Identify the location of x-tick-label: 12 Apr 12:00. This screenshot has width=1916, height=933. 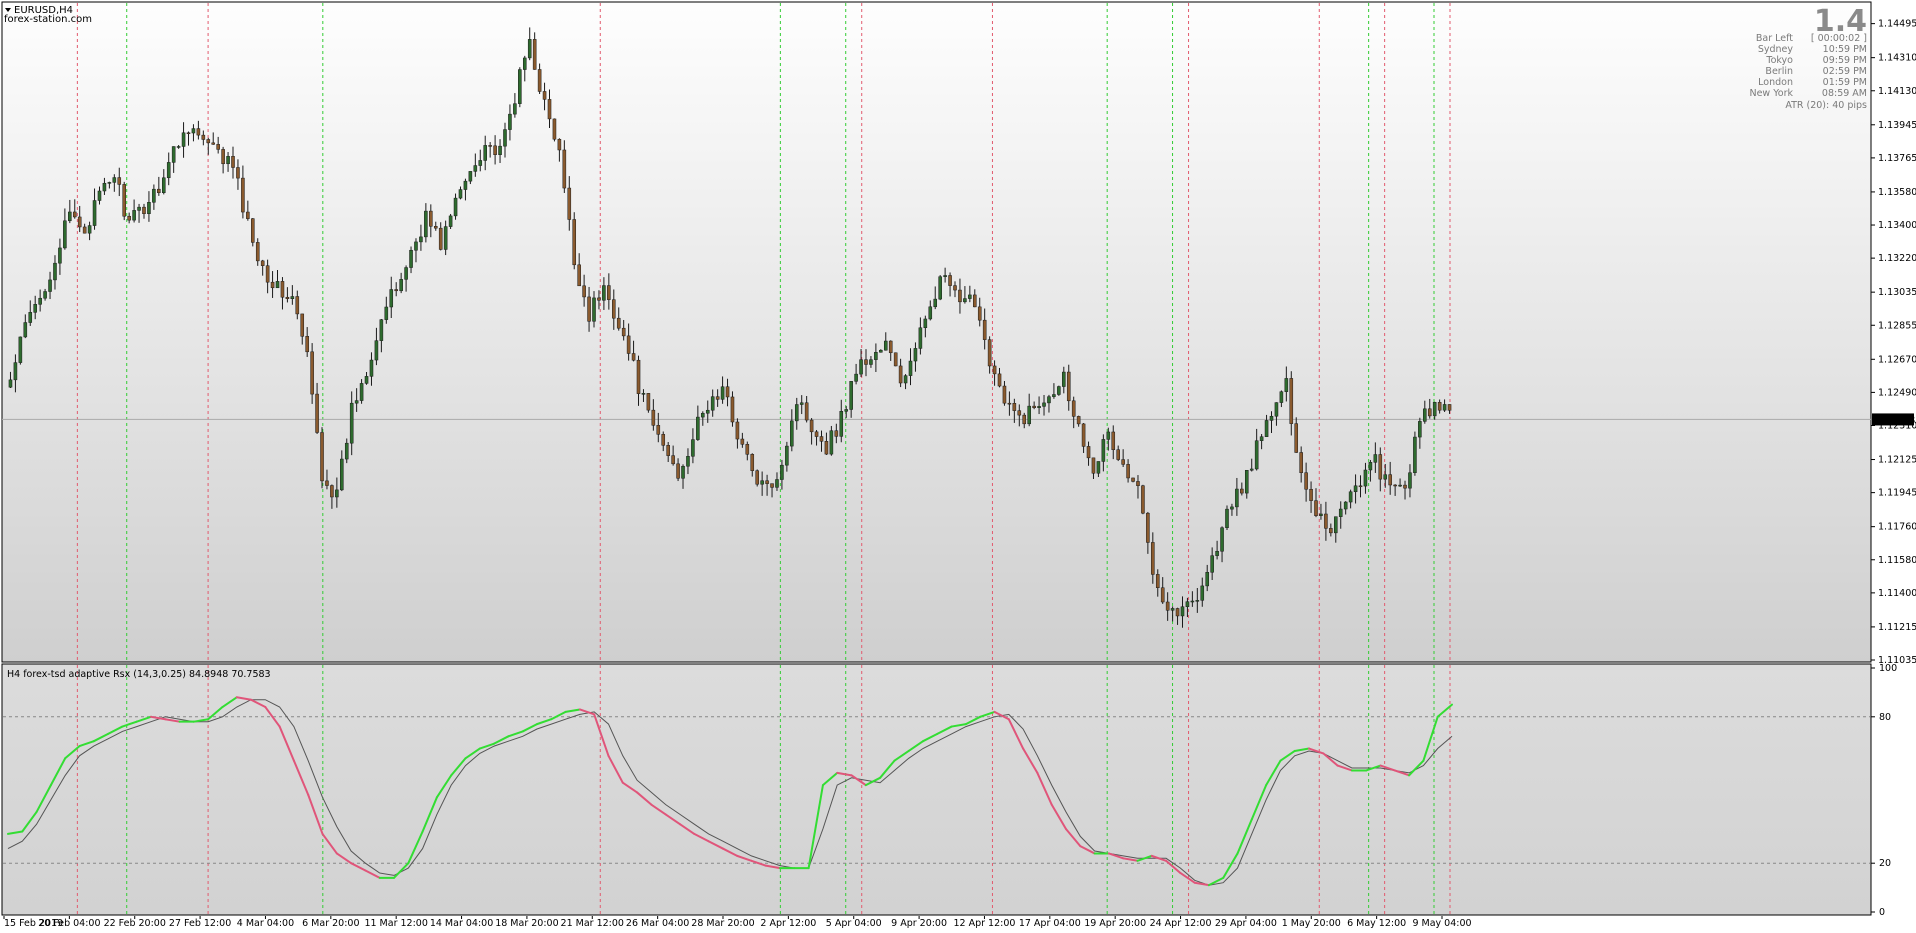
(984, 923).